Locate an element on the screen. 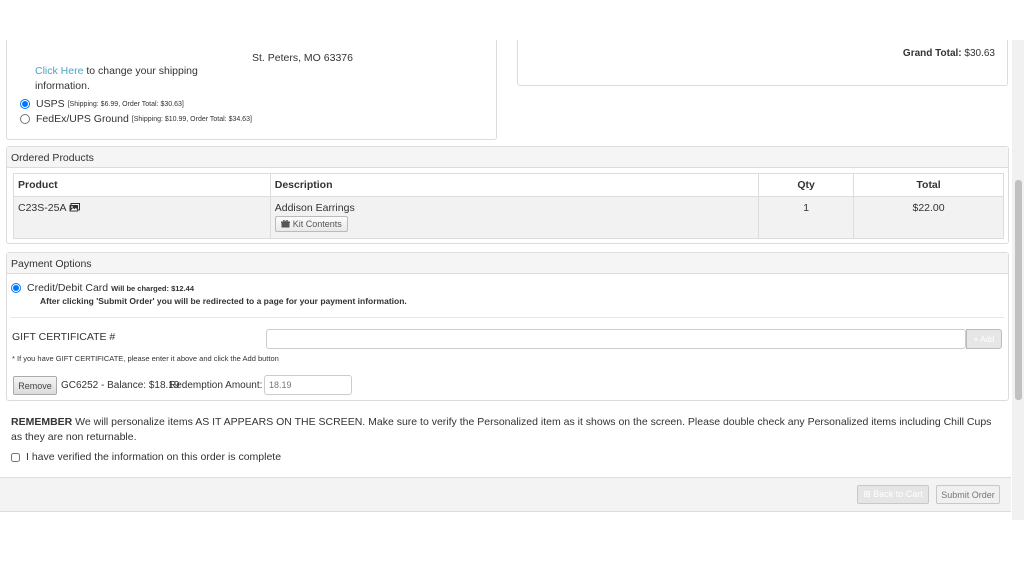 The width and height of the screenshot is (1024, 576). click-here-link: Click Here is located at coordinates (59, 71).